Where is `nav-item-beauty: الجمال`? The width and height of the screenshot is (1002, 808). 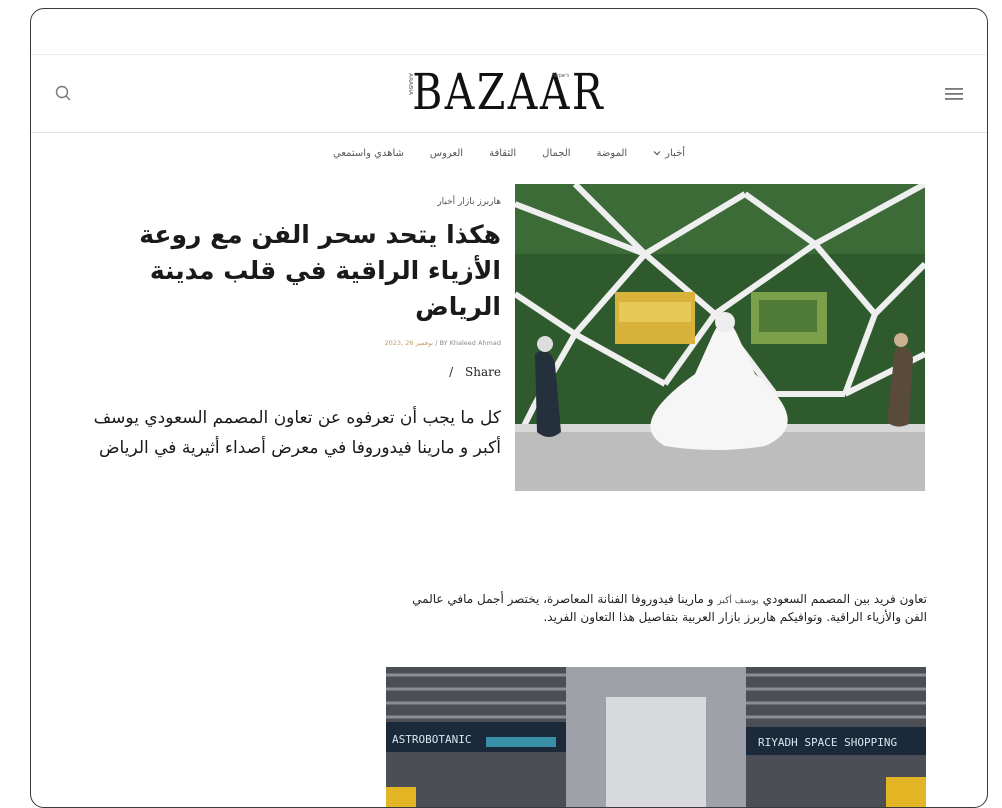 nav-item-beauty: الجمال is located at coordinates (556, 153).